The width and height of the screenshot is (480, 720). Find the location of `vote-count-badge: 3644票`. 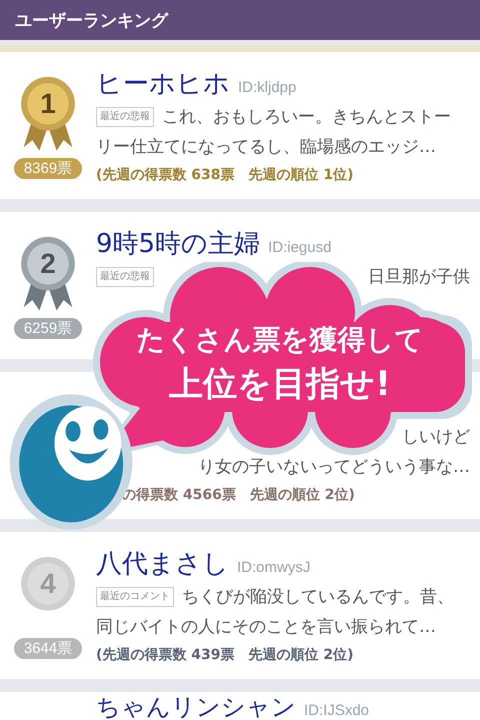

vote-count-badge: 3644票 is located at coordinates (48, 648).